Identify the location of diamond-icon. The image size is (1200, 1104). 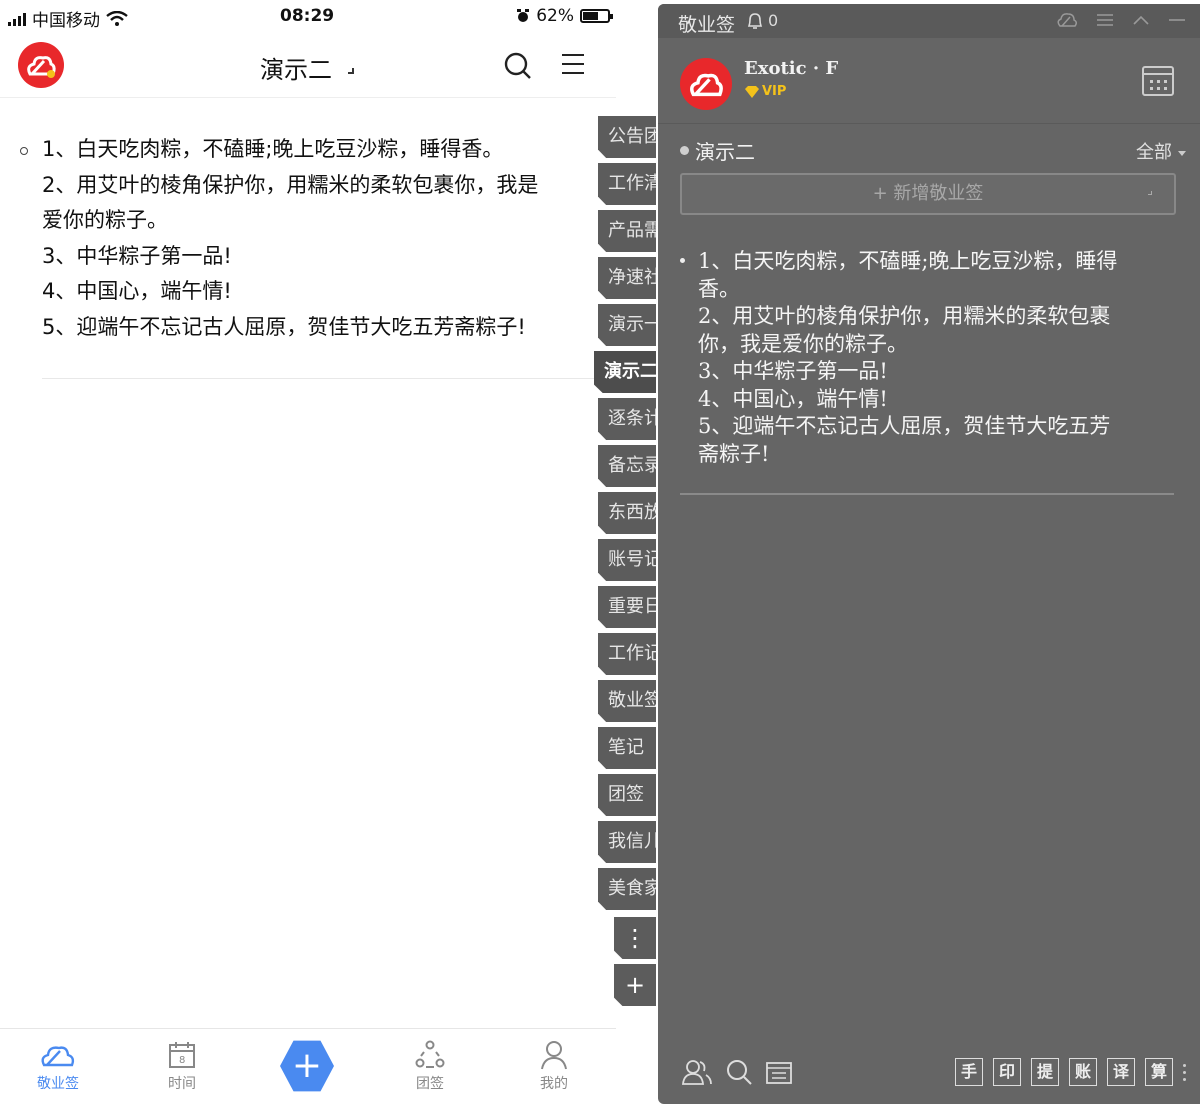
(752, 91).